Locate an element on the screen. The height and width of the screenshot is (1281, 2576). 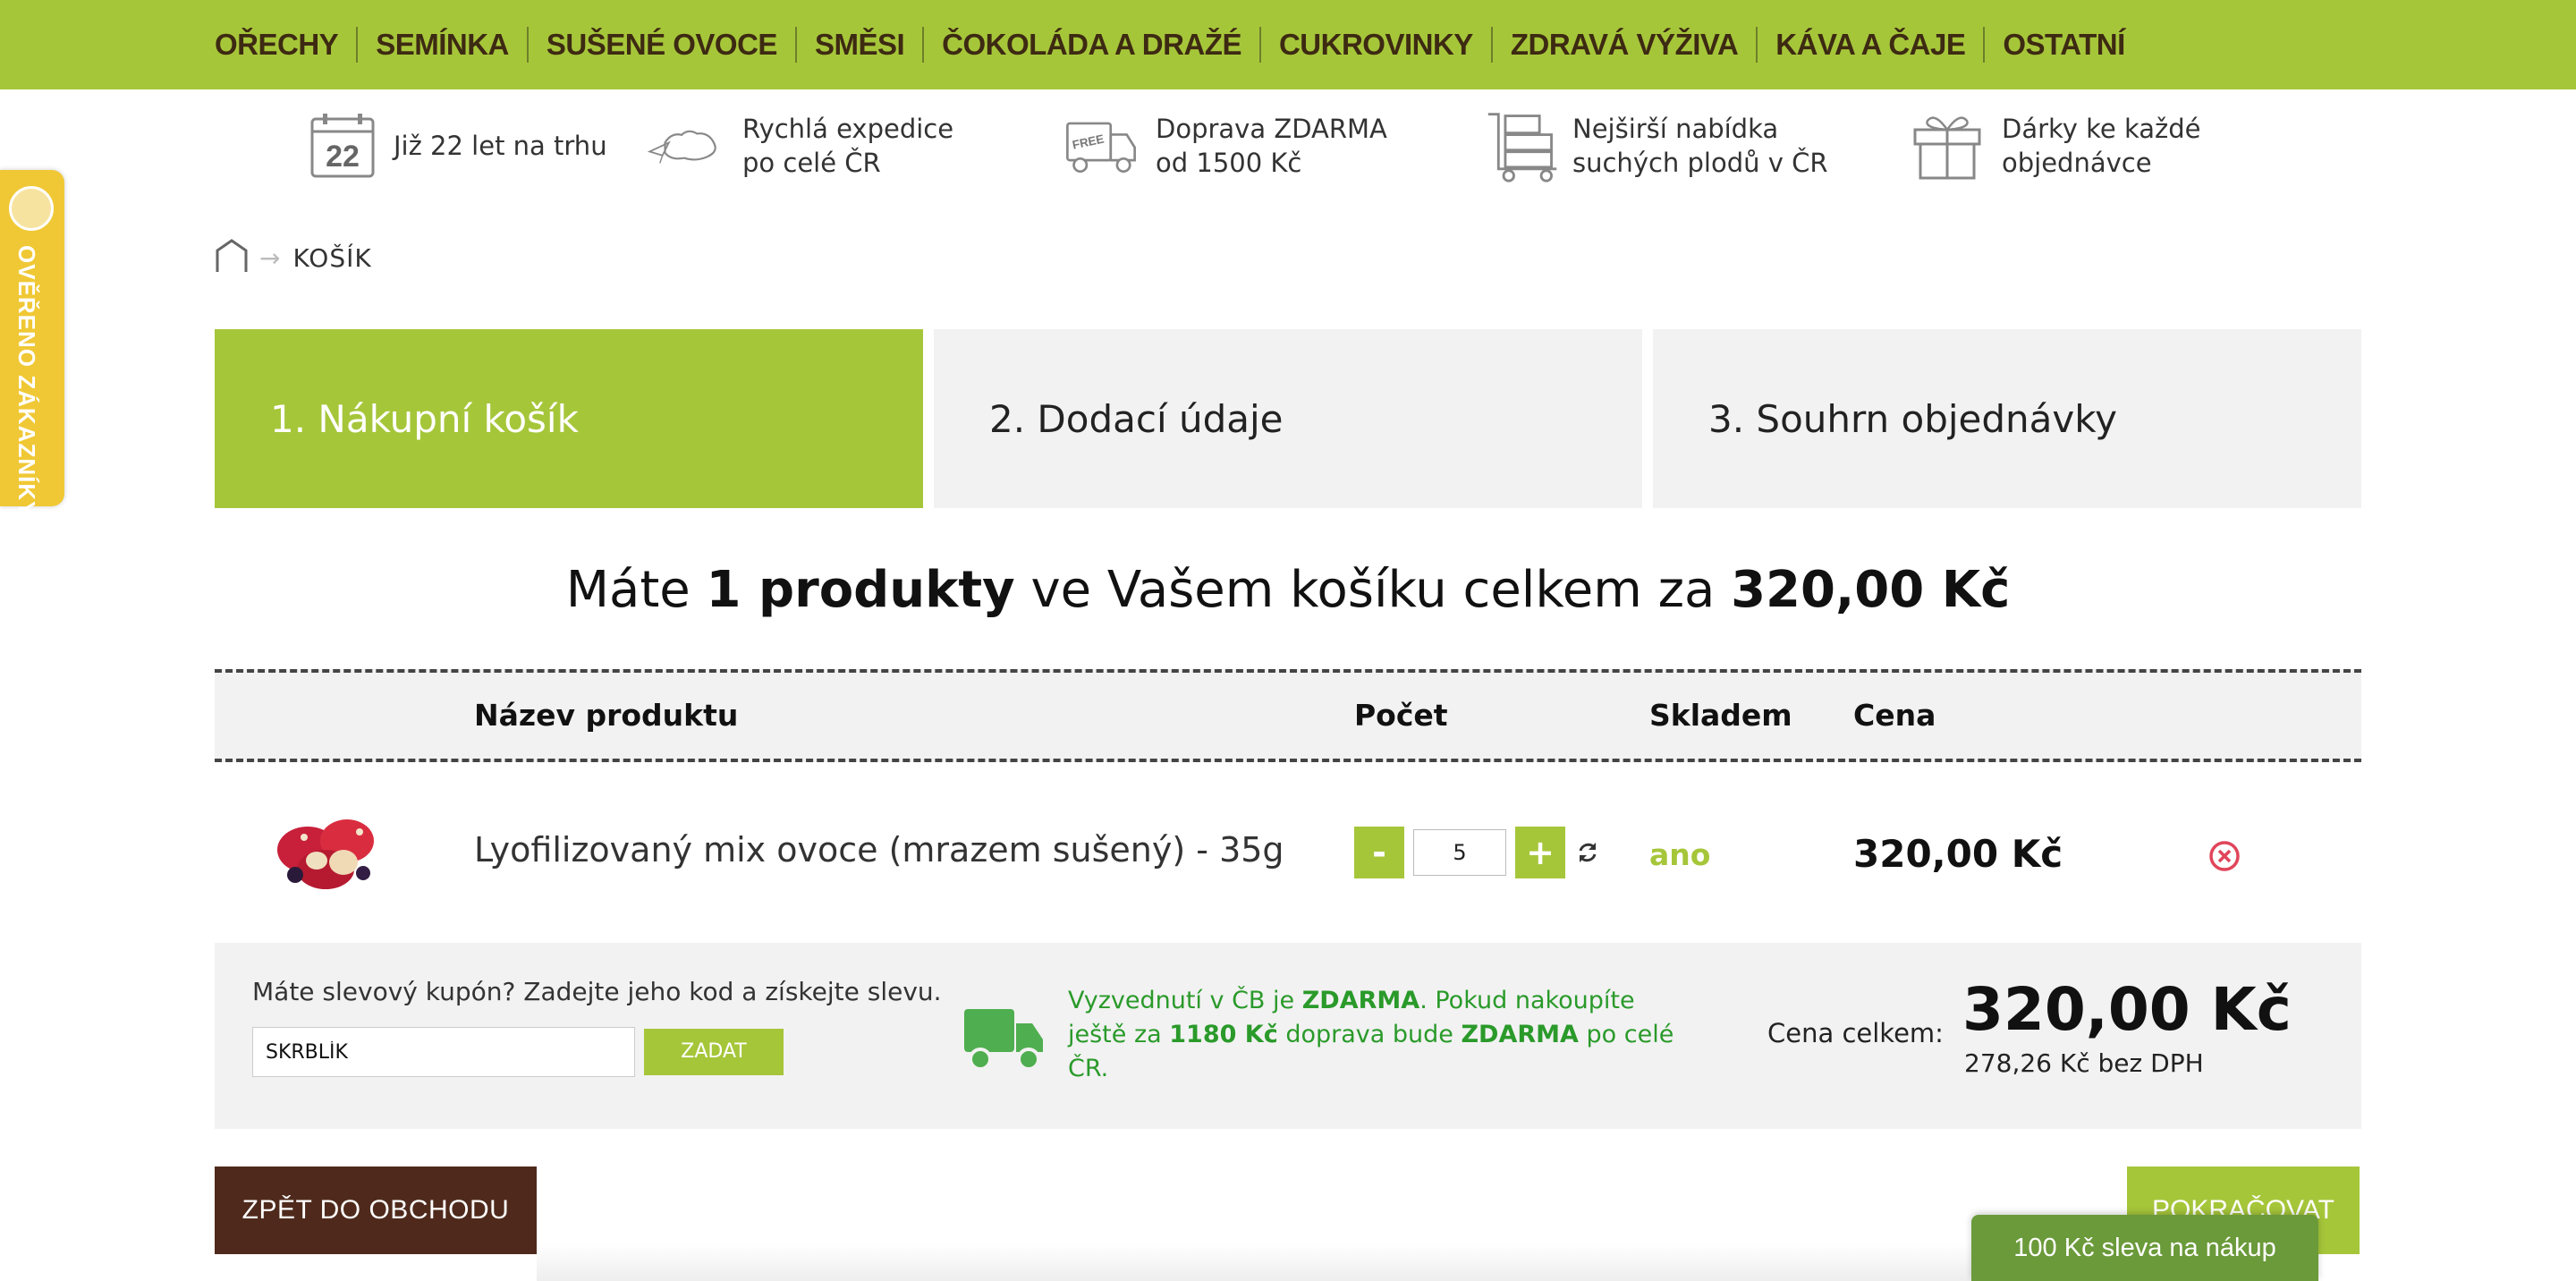
feature-expedition: Rychlá expedice po celé ČR is located at coordinates (799, 146).